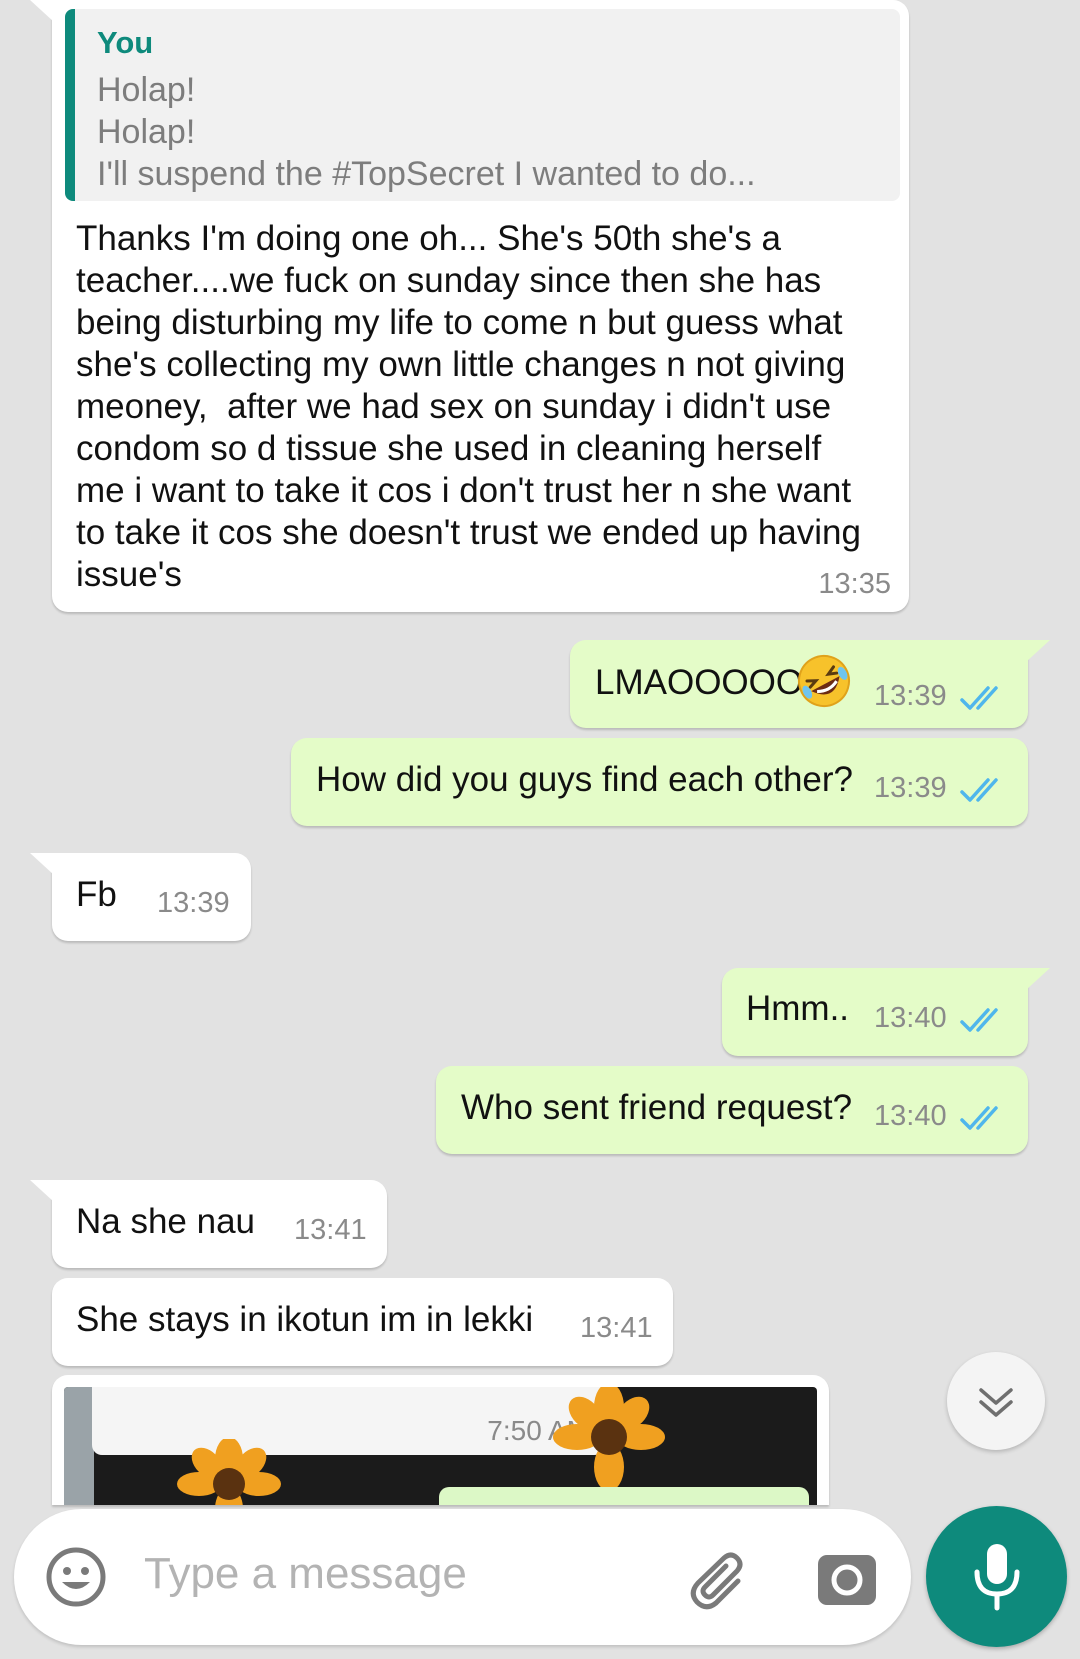  Describe the element at coordinates (140, 897) in the screenshot. I see `incoming-message: Fb 13:39` at that location.